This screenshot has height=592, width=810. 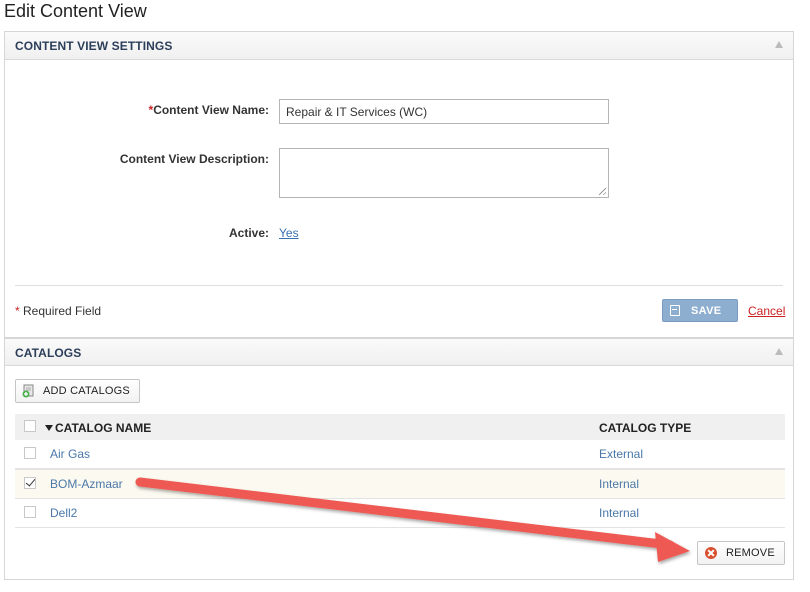 What do you see at coordinates (289, 233) in the screenshot?
I see `active-toggle-link: Yes` at bounding box center [289, 233].